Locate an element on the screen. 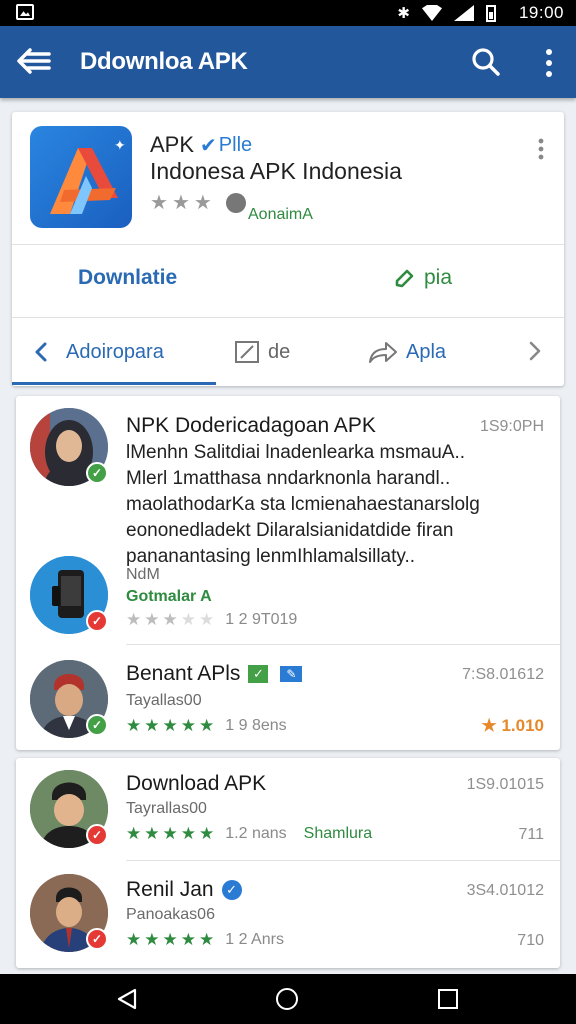 This screenshot has height=1024, width=576. status-bar: ✱ 19:00 is located at coordinates (288, 13).